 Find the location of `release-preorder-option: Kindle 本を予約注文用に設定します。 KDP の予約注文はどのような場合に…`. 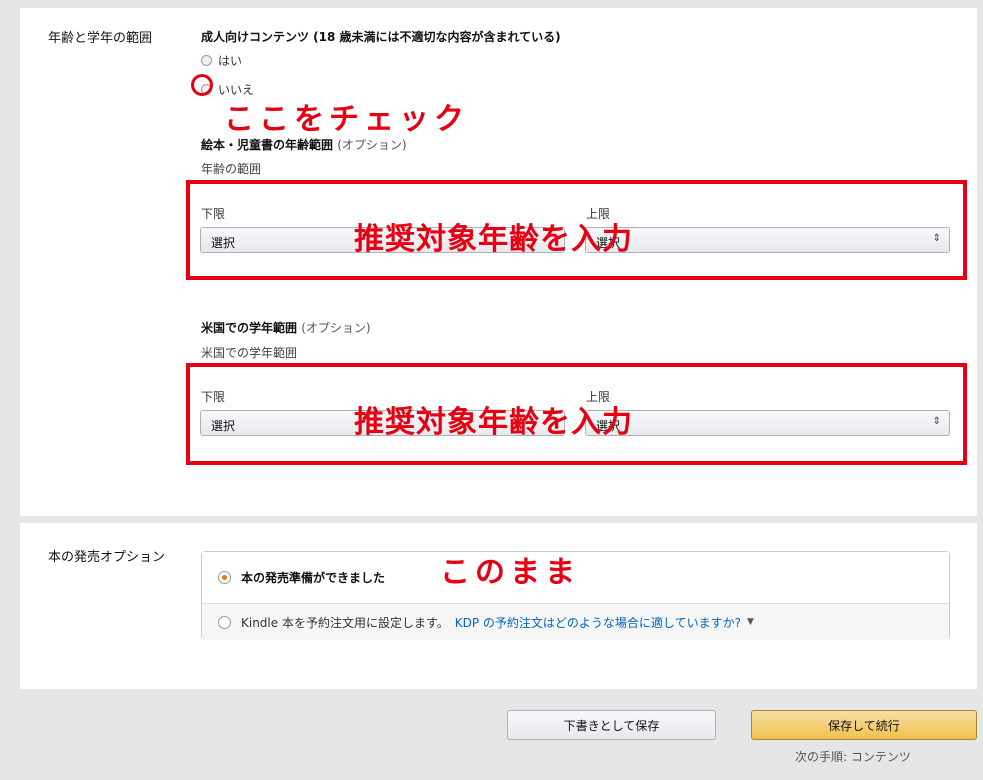

release-preorder-option: Kindle 本を予約注文用に設定します。 KDP の予約注文はどのような場合に… is located at coordinates (575, 622).